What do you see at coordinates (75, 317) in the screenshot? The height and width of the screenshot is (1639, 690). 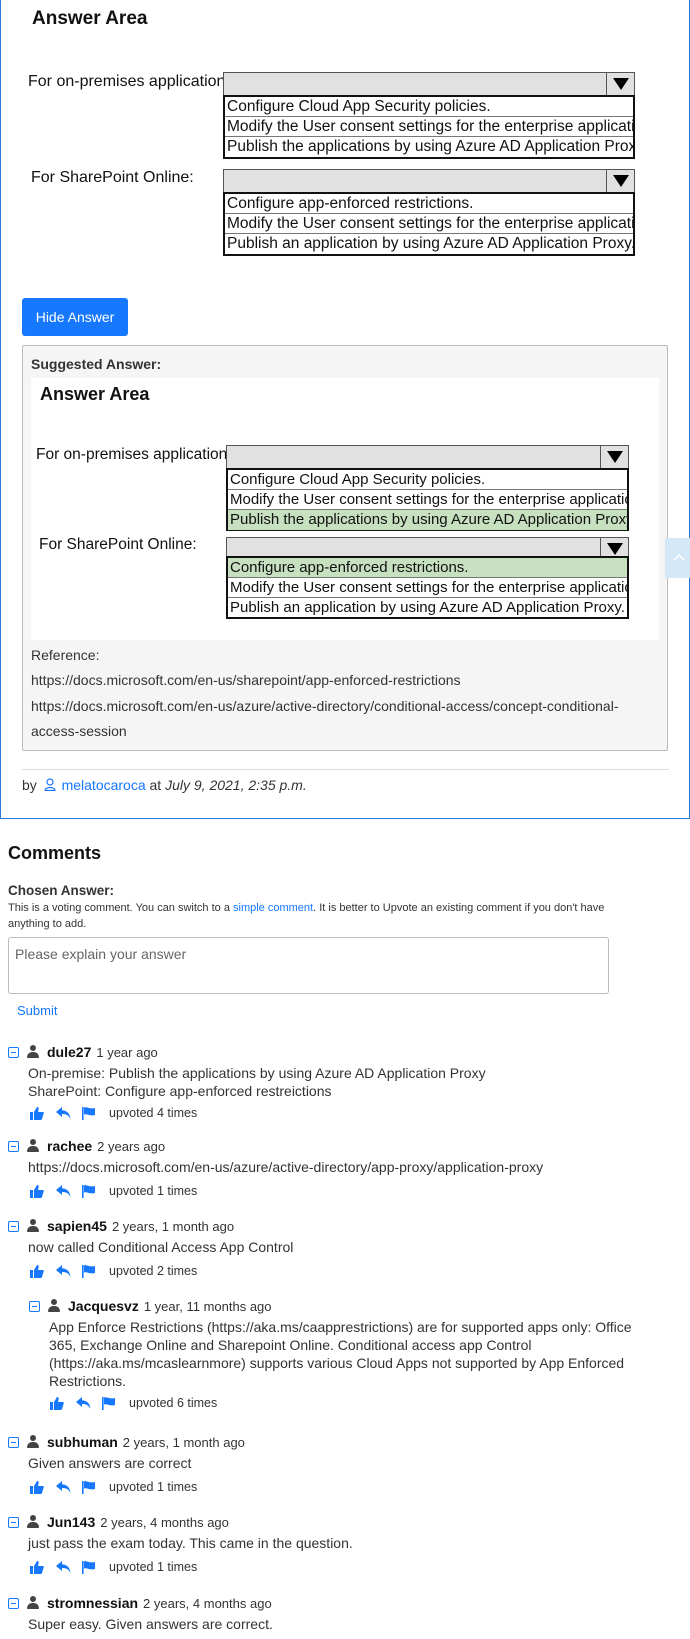 I see `hide-answer-button: Hide Answer` at bounding box center [75, 317].